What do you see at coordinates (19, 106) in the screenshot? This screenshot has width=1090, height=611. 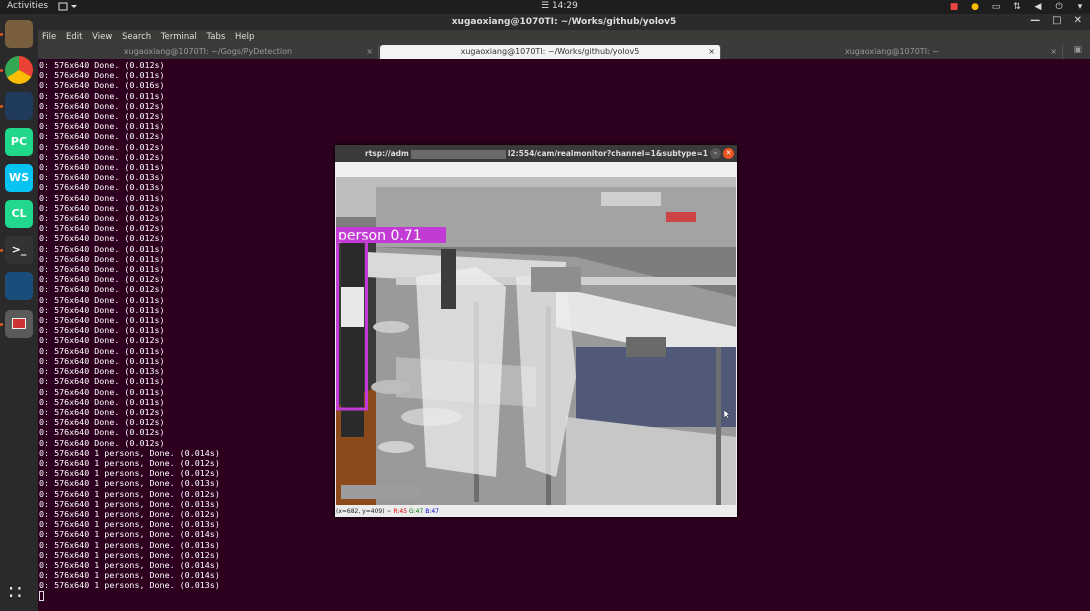 I see `screen-recorder-icon` at bounding box center [19, 106].